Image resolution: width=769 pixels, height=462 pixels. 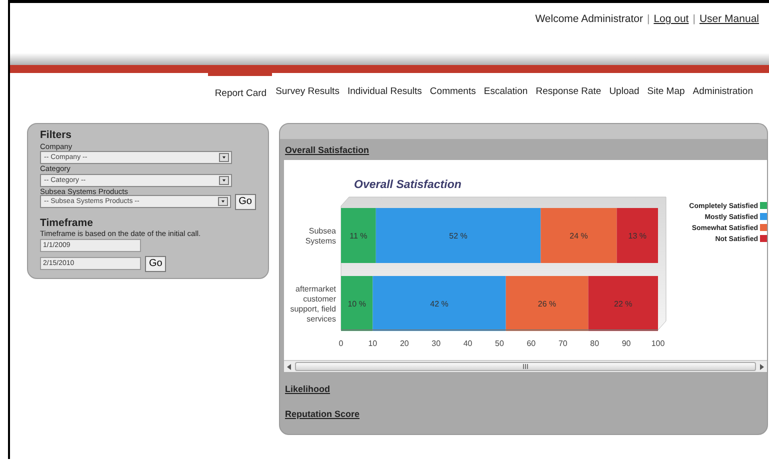 I want to click on data-label: 13 %, so click(x=637, y=236).